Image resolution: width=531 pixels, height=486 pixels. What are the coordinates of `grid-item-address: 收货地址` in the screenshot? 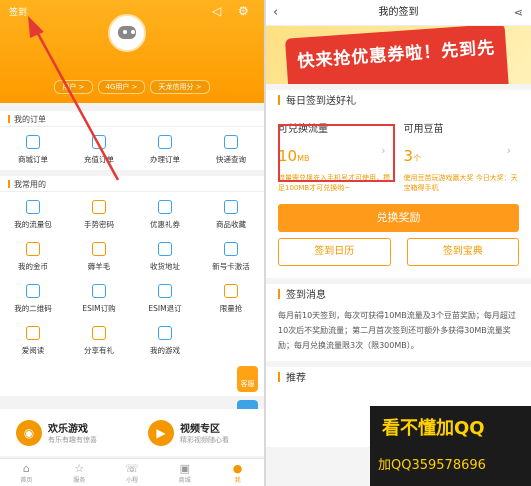 It's located at (165, 255).